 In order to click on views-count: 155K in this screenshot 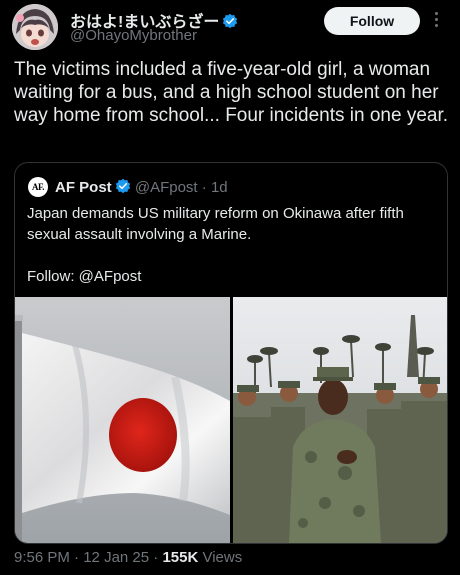, I will do `click(180, 557)`.